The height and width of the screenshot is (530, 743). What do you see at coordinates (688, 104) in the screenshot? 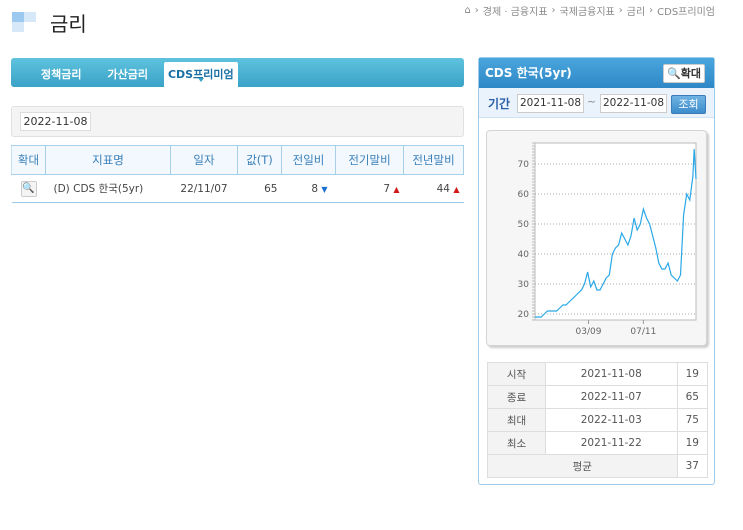
I see `query-button: 조회` at bounding box center [688, 104].